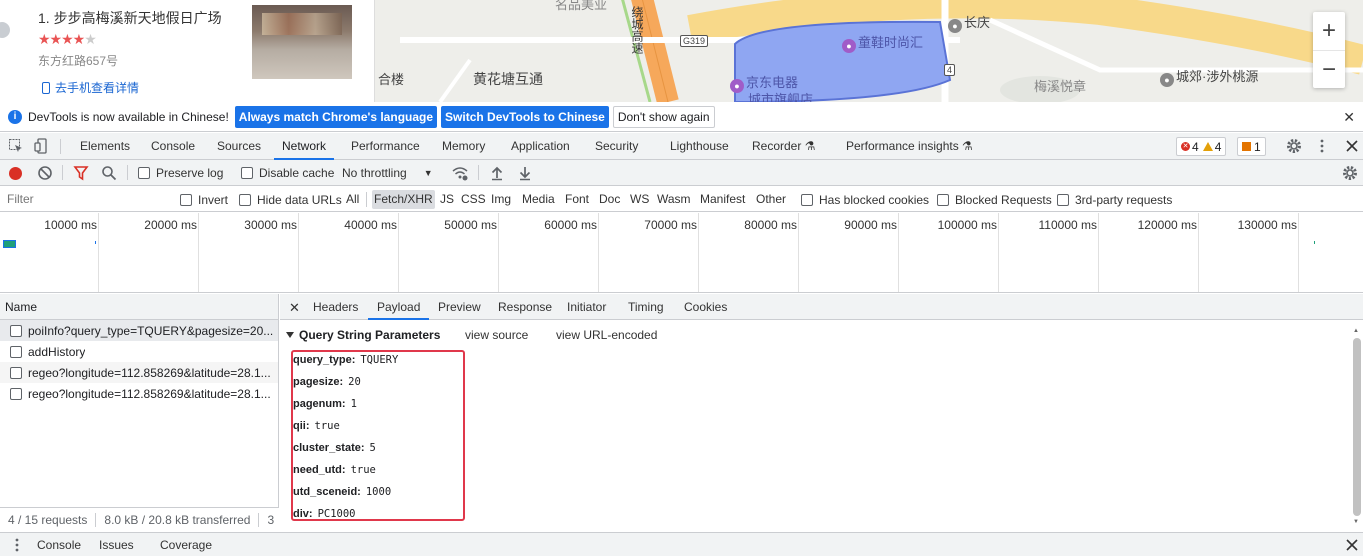 This screenshot has height=556, width=1363. I want to click on export-har-icon, so click(525, 173).